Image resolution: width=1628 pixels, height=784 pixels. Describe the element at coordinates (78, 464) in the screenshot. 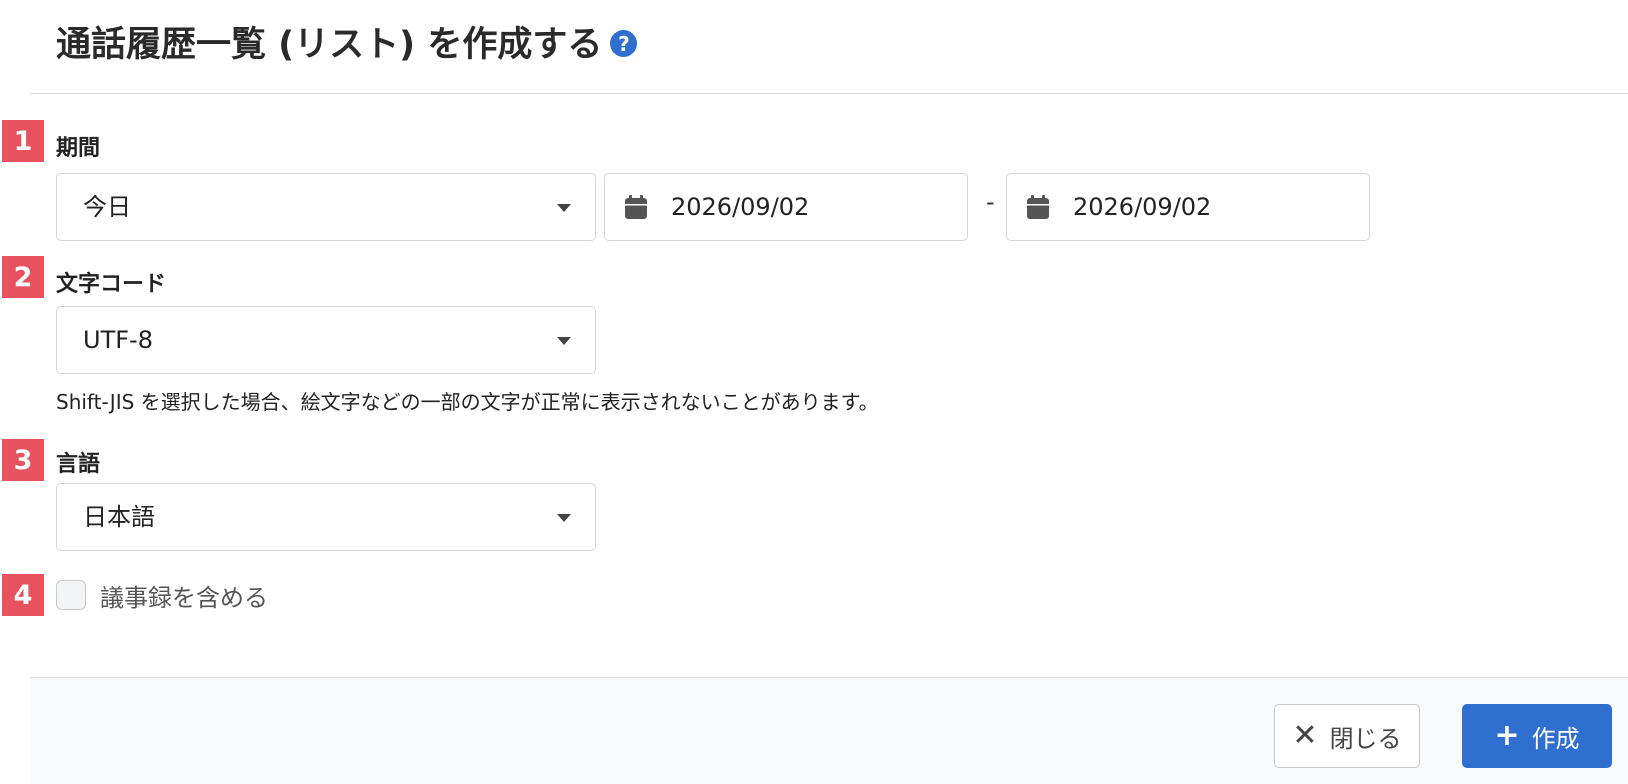

I see `language-label: 言語` at that location.